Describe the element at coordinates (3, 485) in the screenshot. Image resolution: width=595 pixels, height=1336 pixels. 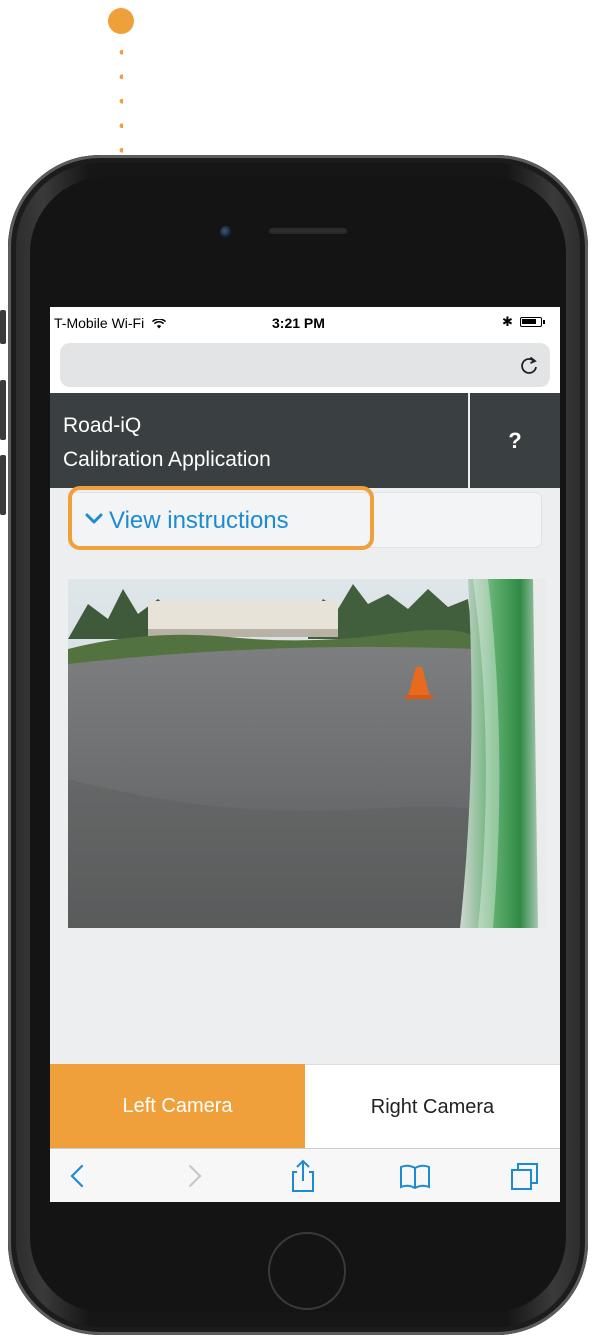
I see `volume-down-button` at that location.